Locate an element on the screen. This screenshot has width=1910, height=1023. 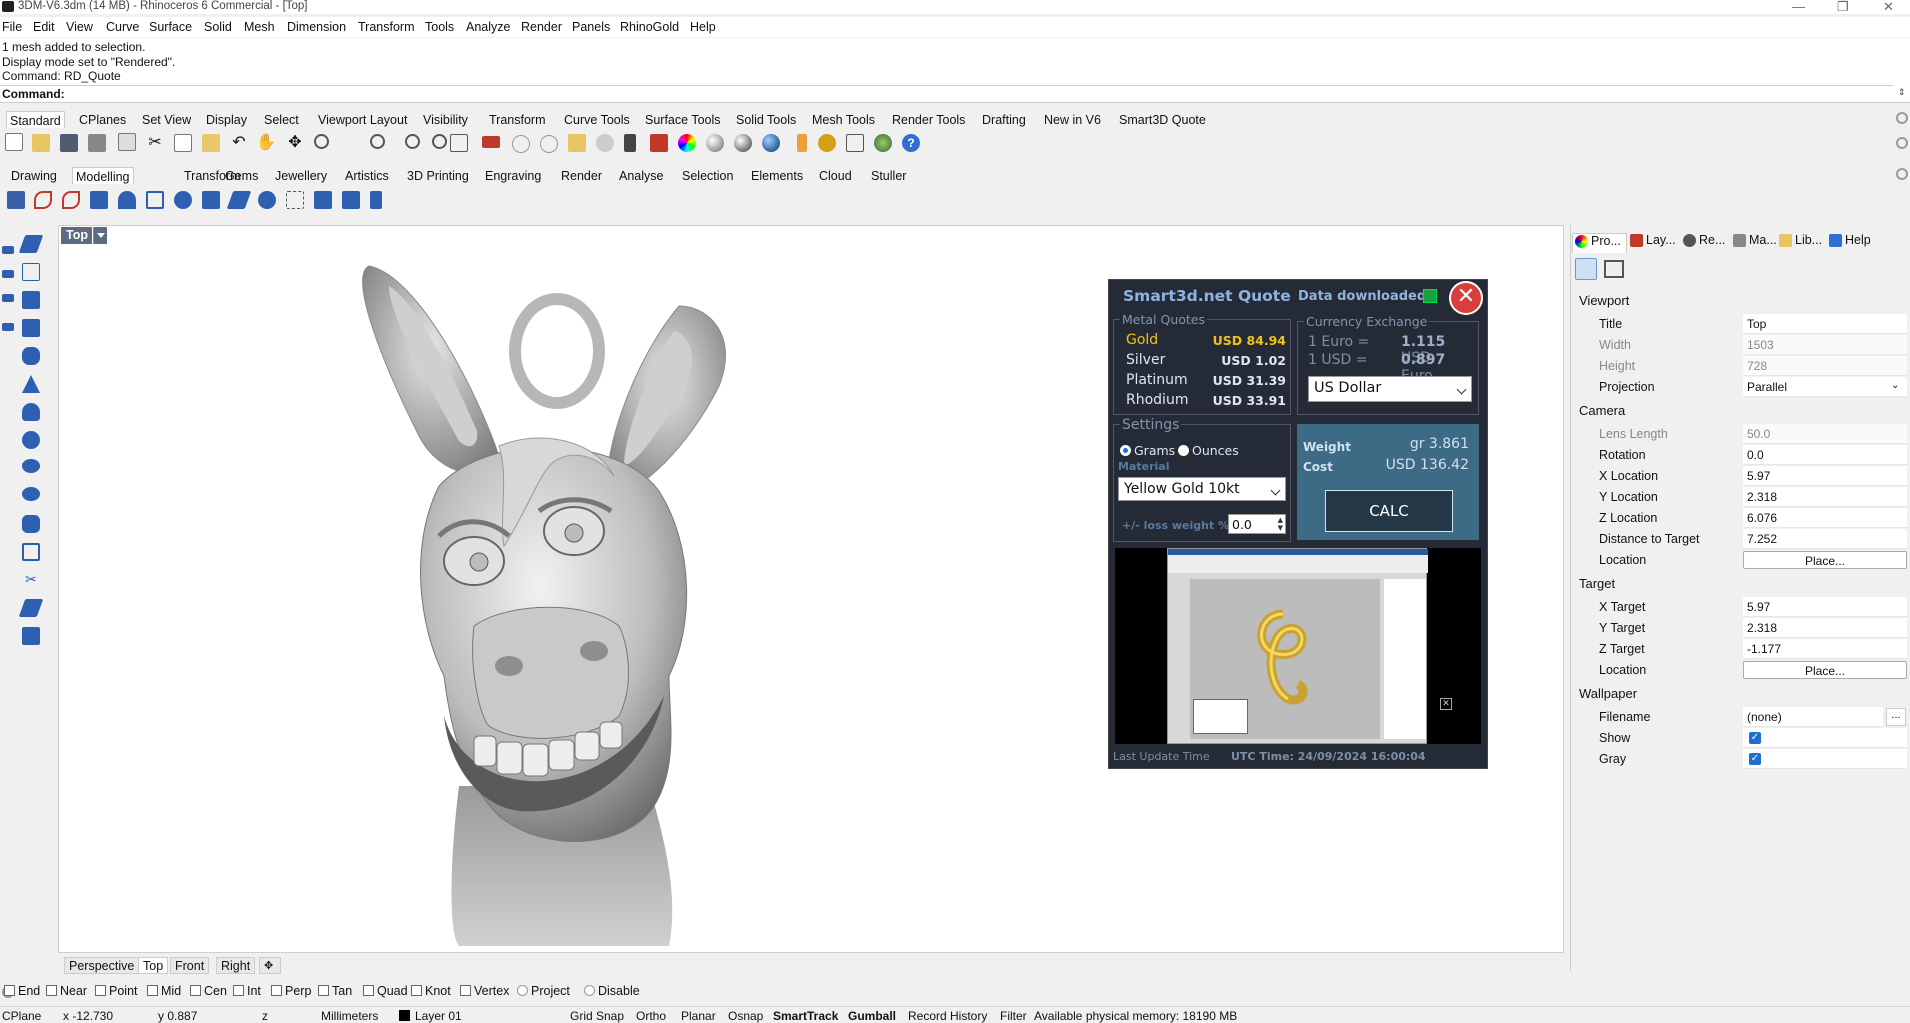
print-icon is located at coordinates (97, 143).